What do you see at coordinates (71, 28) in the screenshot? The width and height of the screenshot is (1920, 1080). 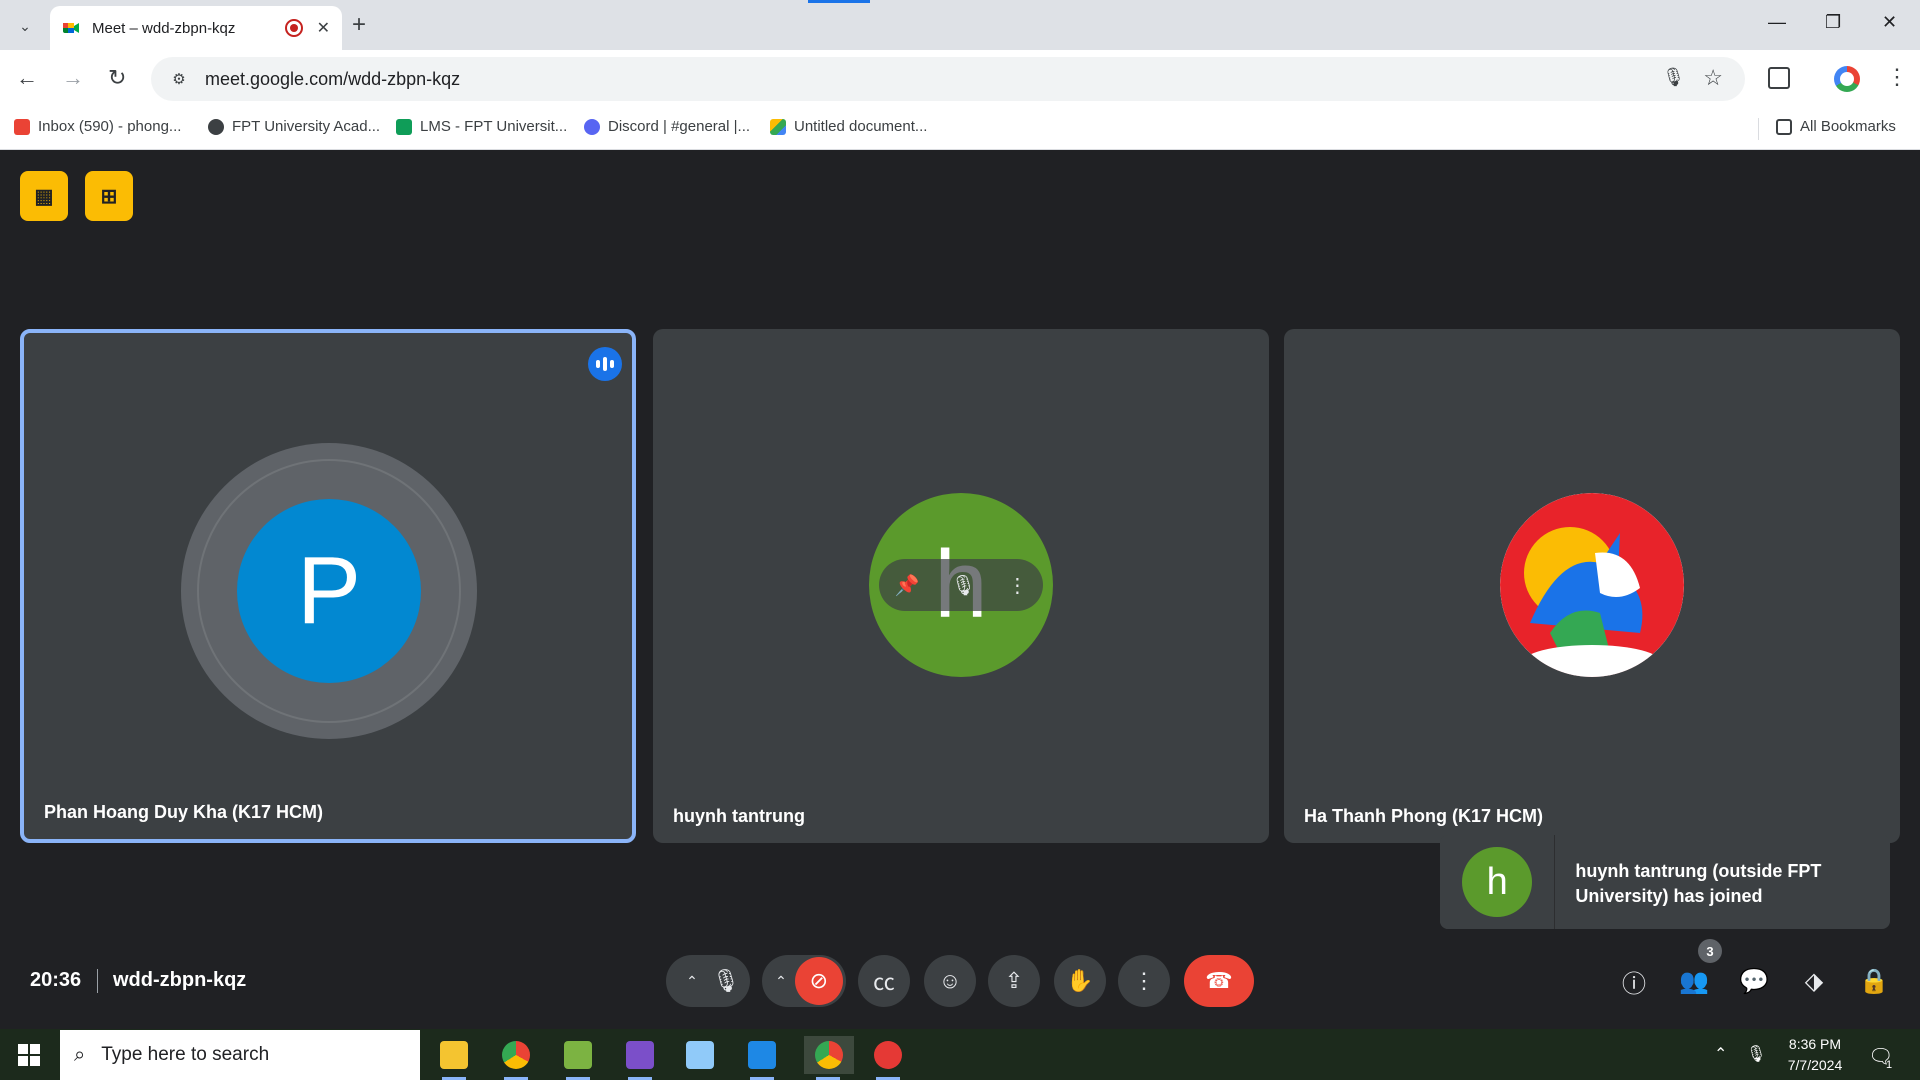 I see `google-meet-favicon-icon` at bounding box center [71, 28].